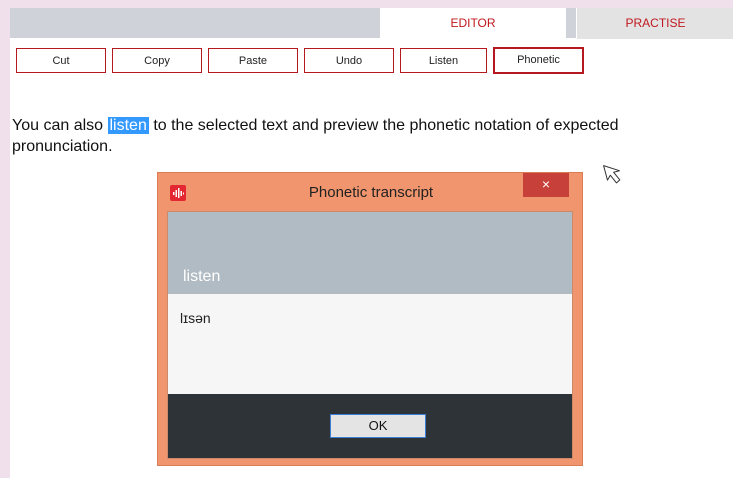  What do you see at coordinates (349, 60) in the screenshot?
I see `undo-button: Undo` at bounding box center [349, 60].